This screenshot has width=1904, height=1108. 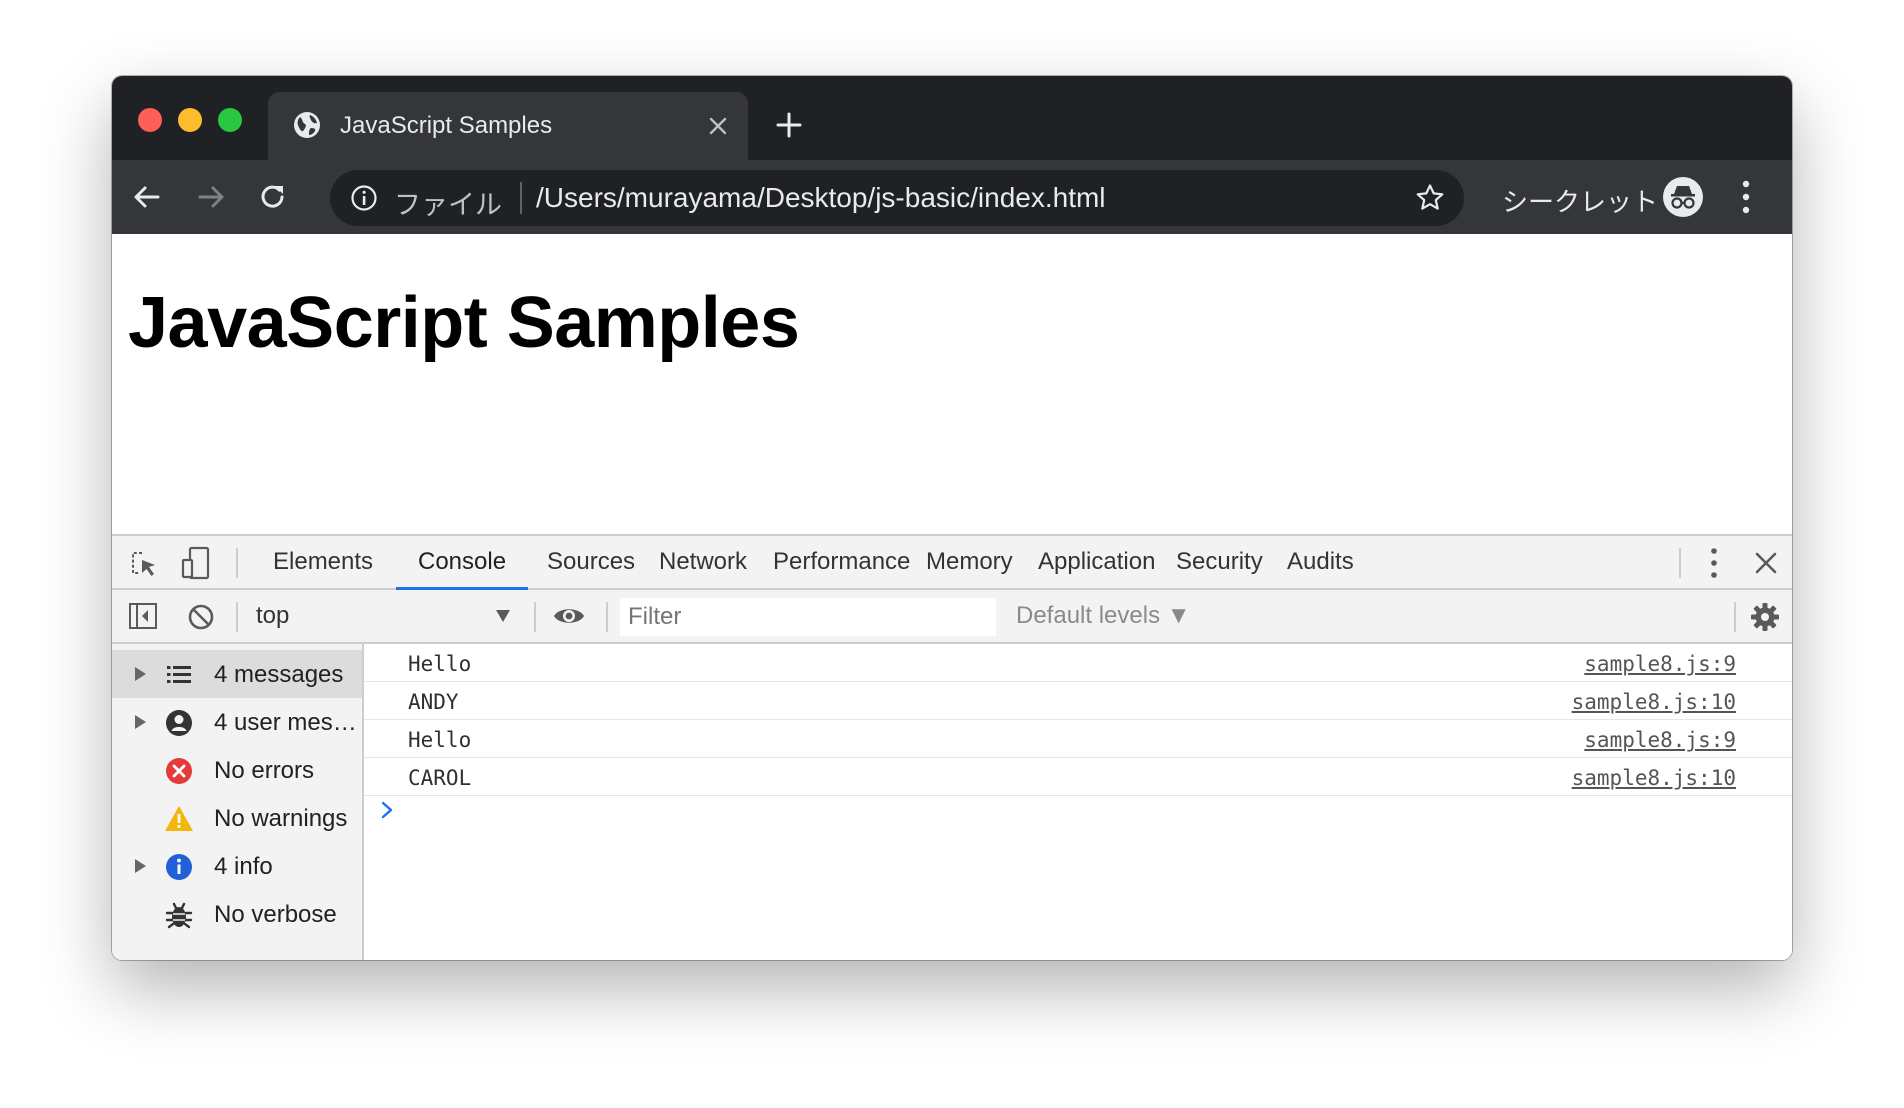 I want to click on clear-console-icon, so click(x=201, y=617).